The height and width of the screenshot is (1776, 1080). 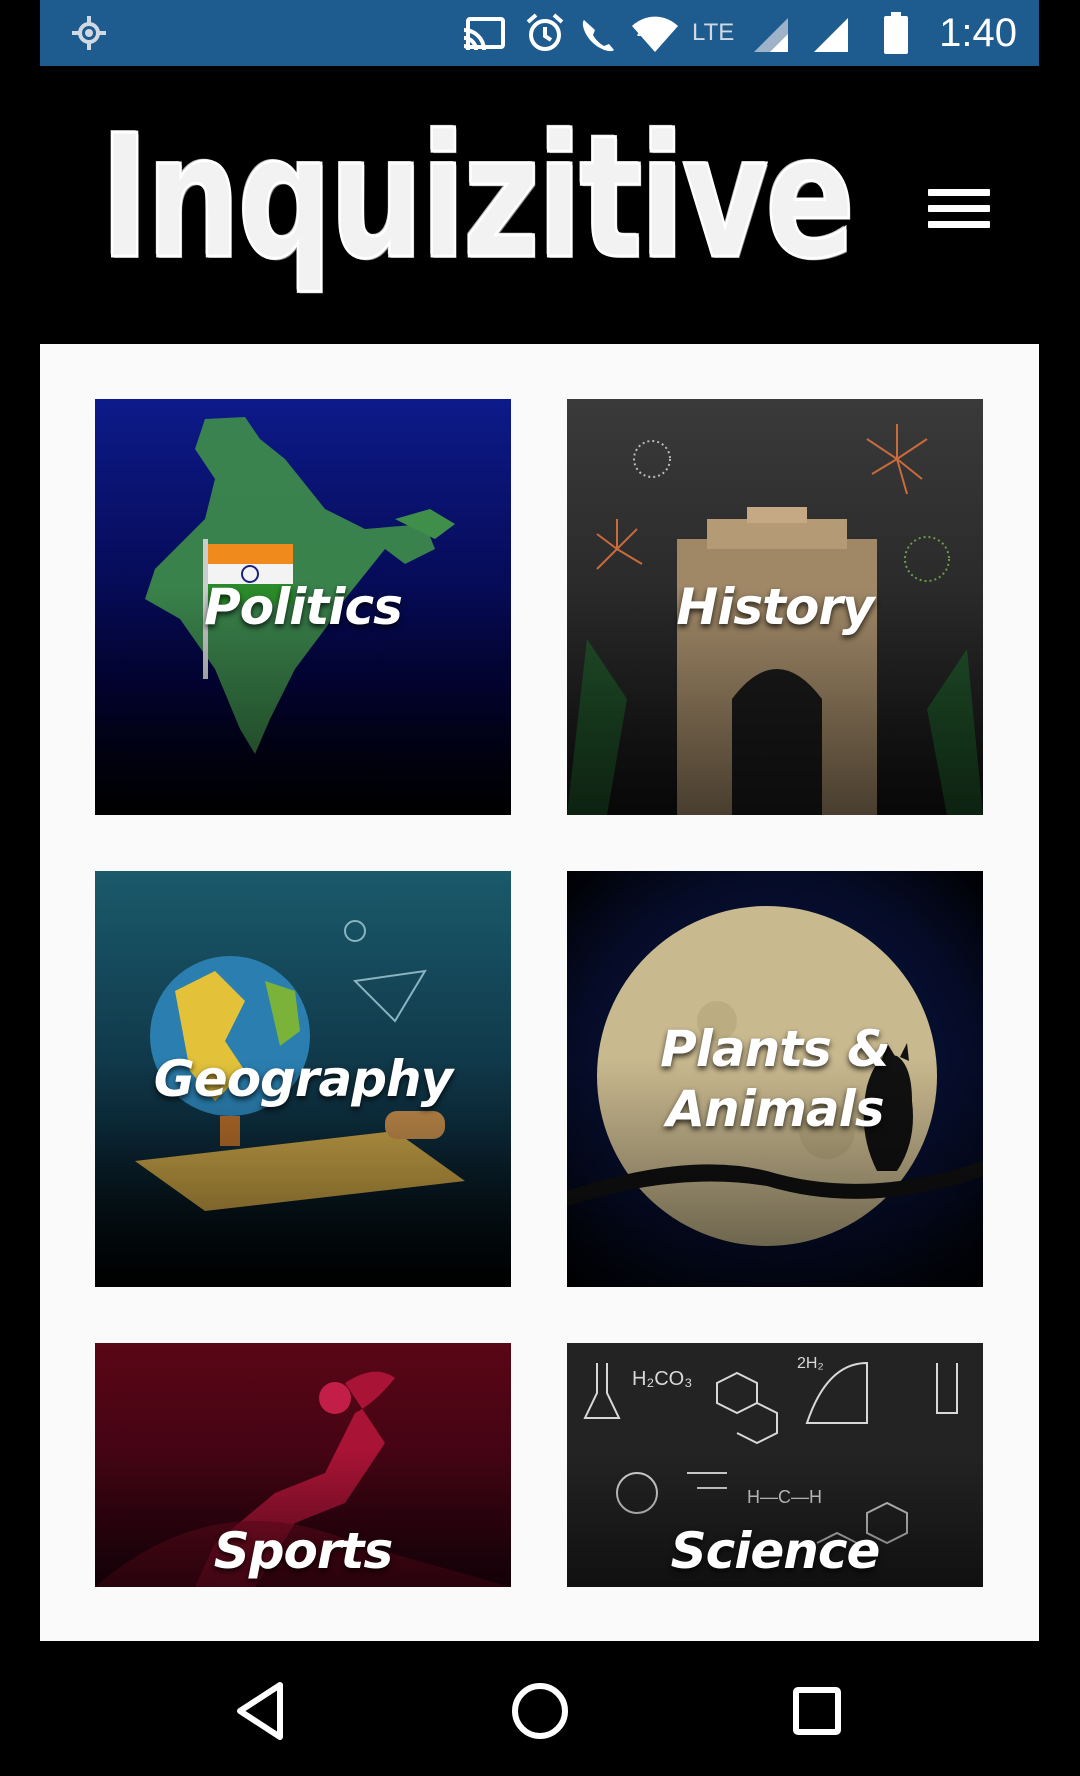 I want to click on category-label: Geography, so click(x=303, y=1079).